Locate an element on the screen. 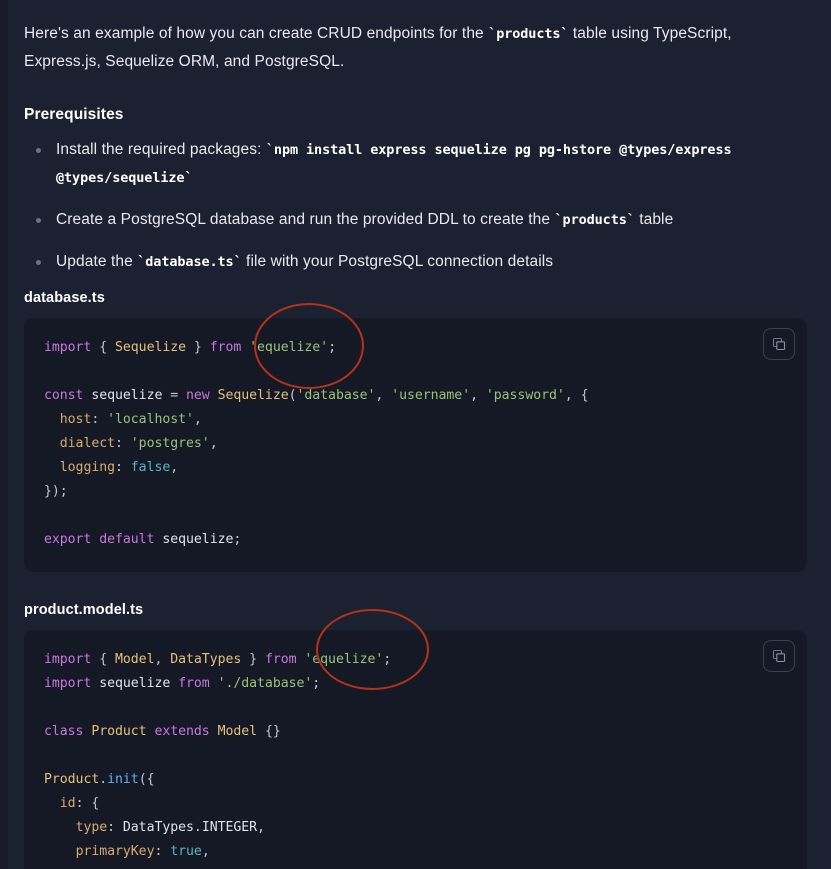  code-block-title-product-model-ts: product.model.ts is located at coordinates (84, 610).